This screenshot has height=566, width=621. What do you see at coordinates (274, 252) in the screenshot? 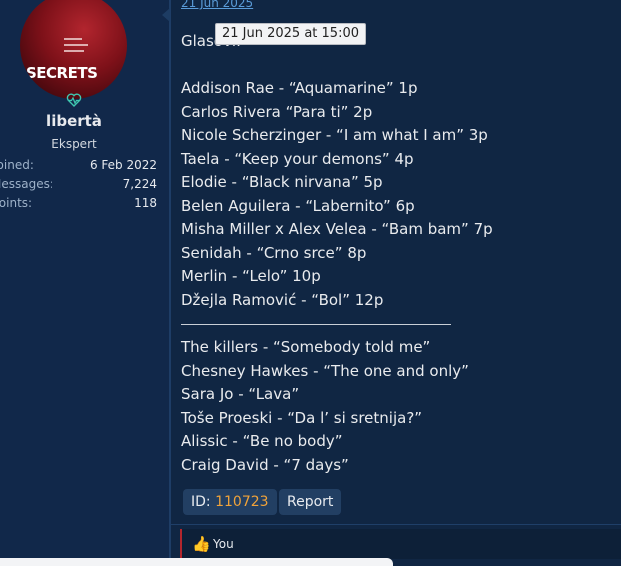
I see `vote-line: Senidah - “Crno srce” 8p` at bounding box center [274, 252].